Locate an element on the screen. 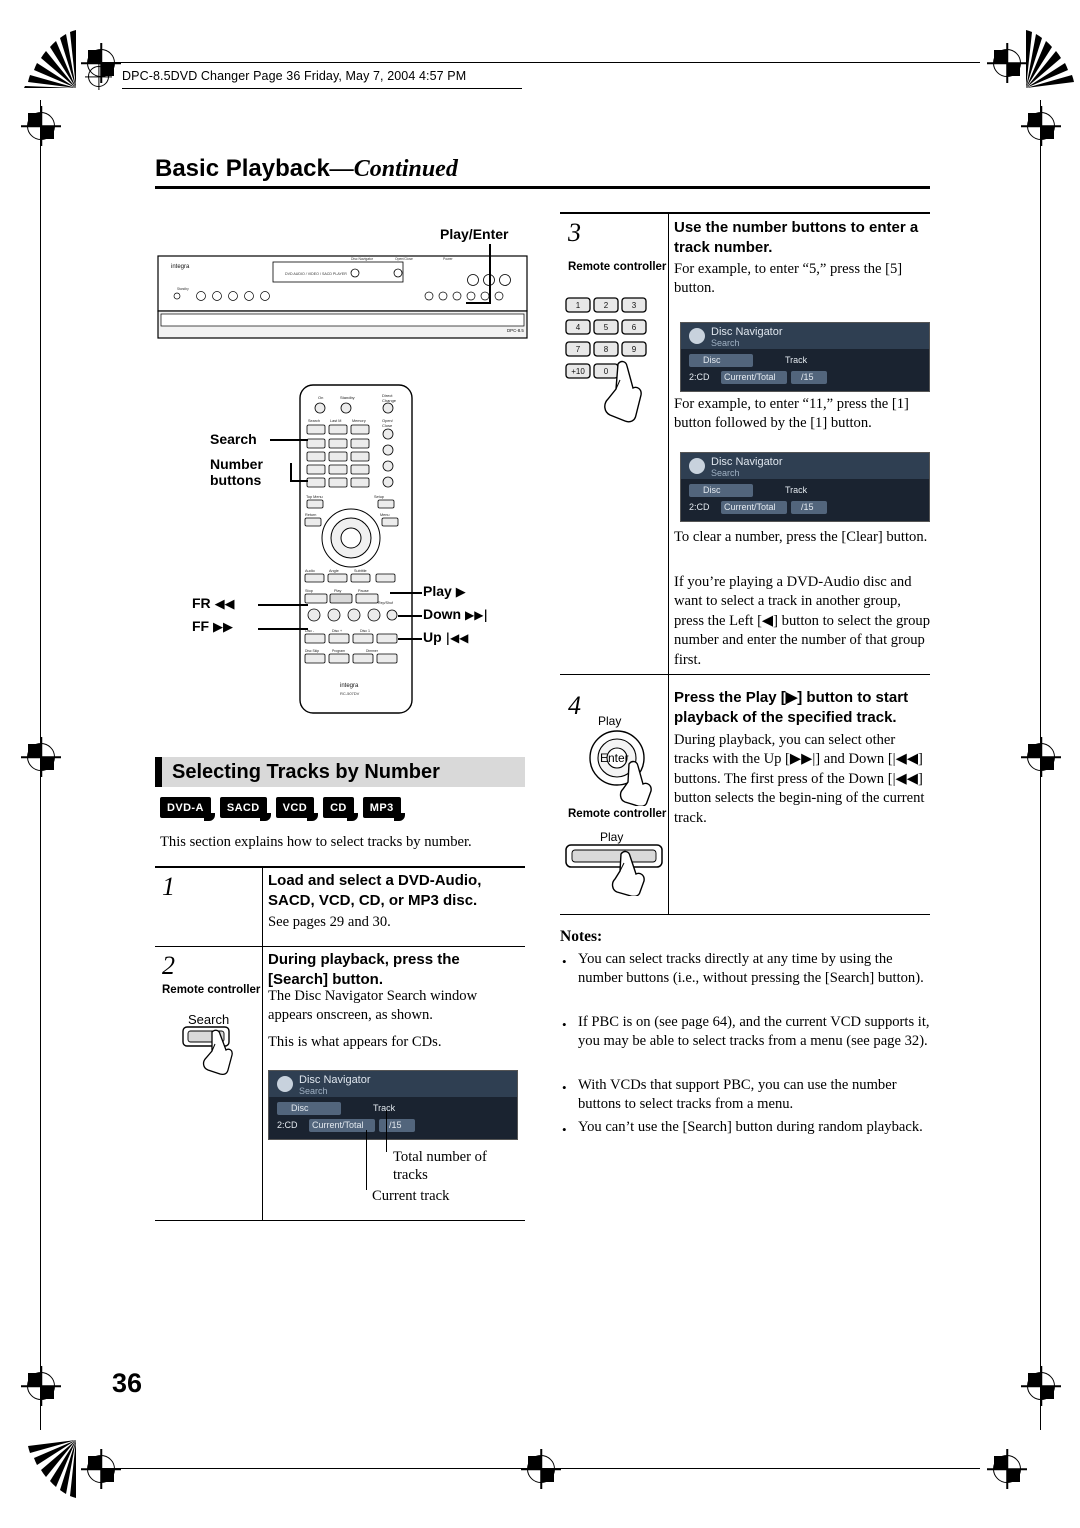  left-osd-disc-value: 2:CD is located at coordinates (287, 1125).